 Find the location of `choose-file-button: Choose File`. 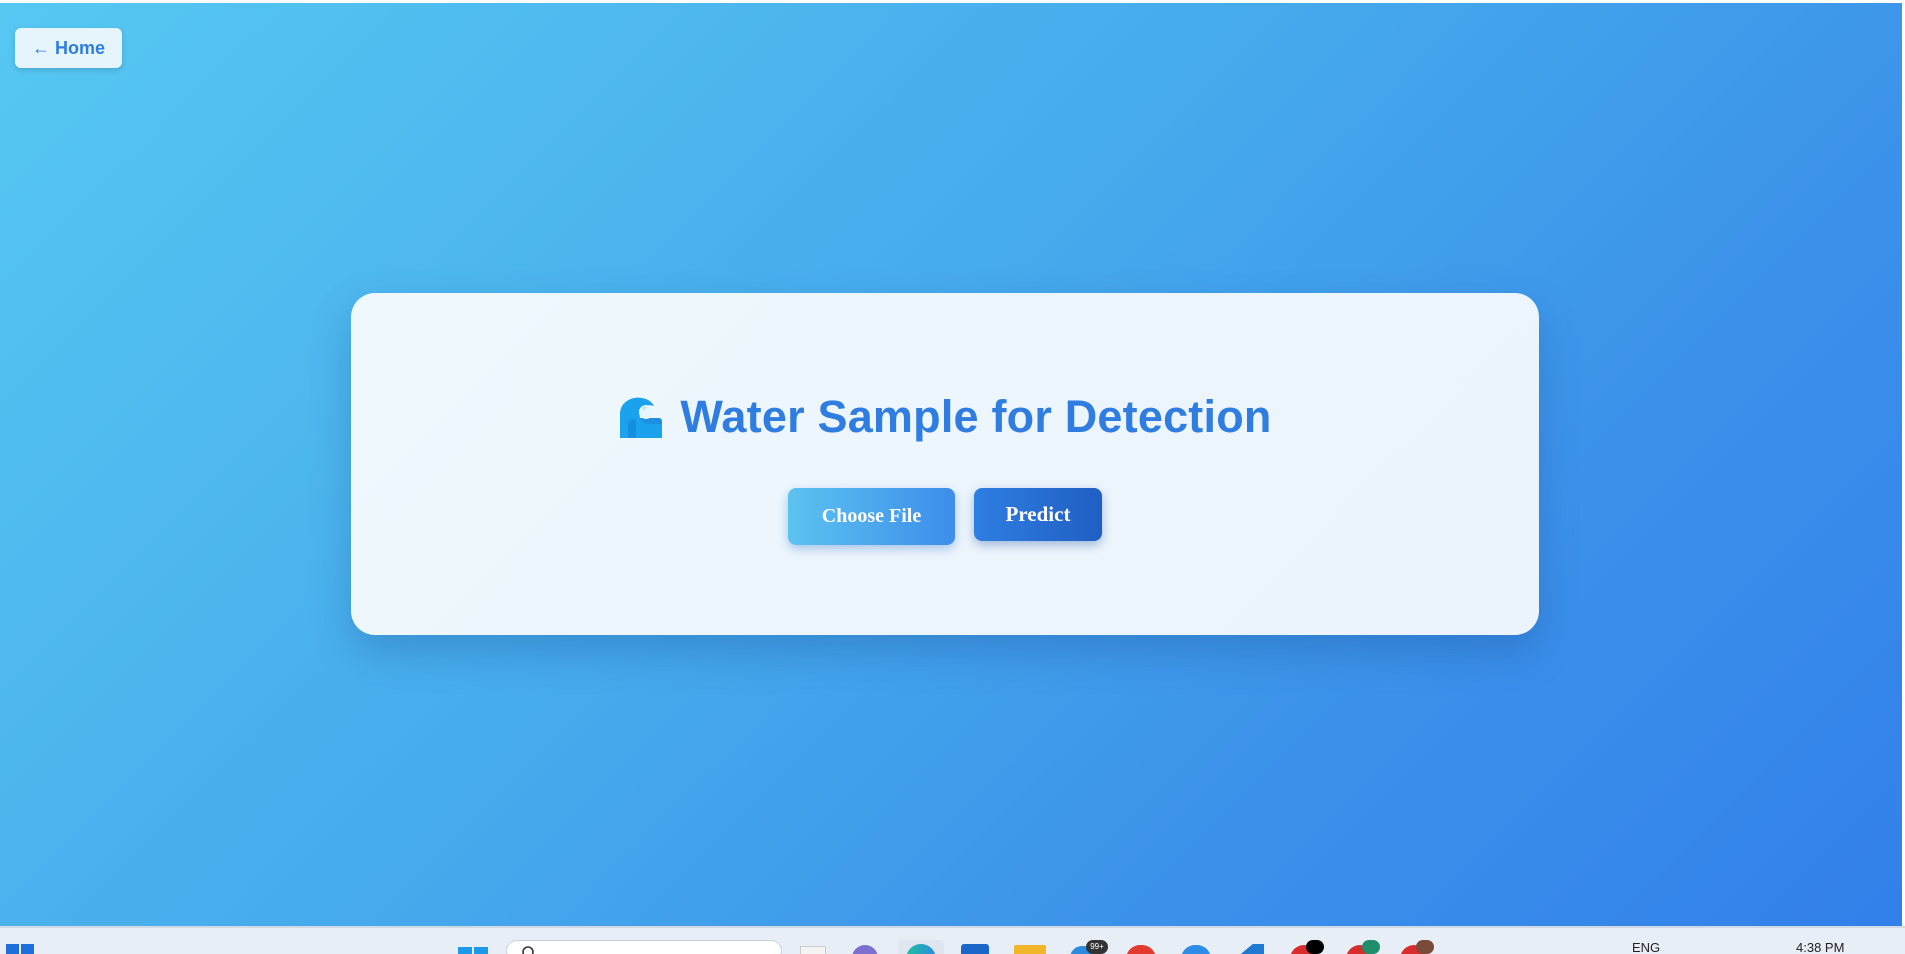

choose-file-button: Choose File is located at coordinates (871, 516).